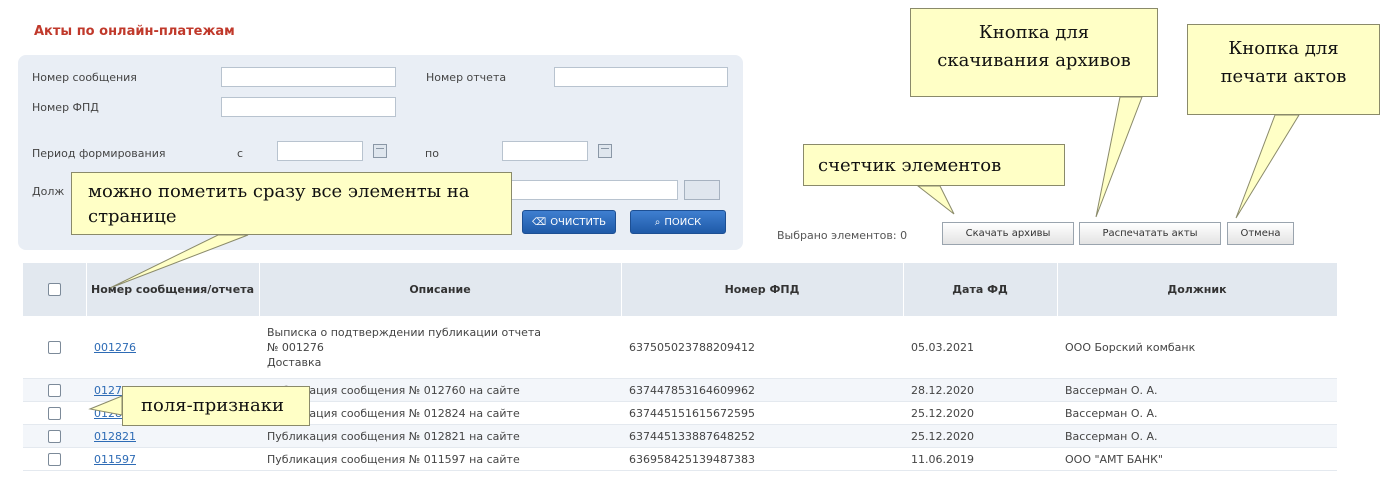 The image size is (1396, 491). What do you see at coordinates (1267, 166) in the screenshot?
I see `print-callout-pointer` at bounding box center [1267, 166].